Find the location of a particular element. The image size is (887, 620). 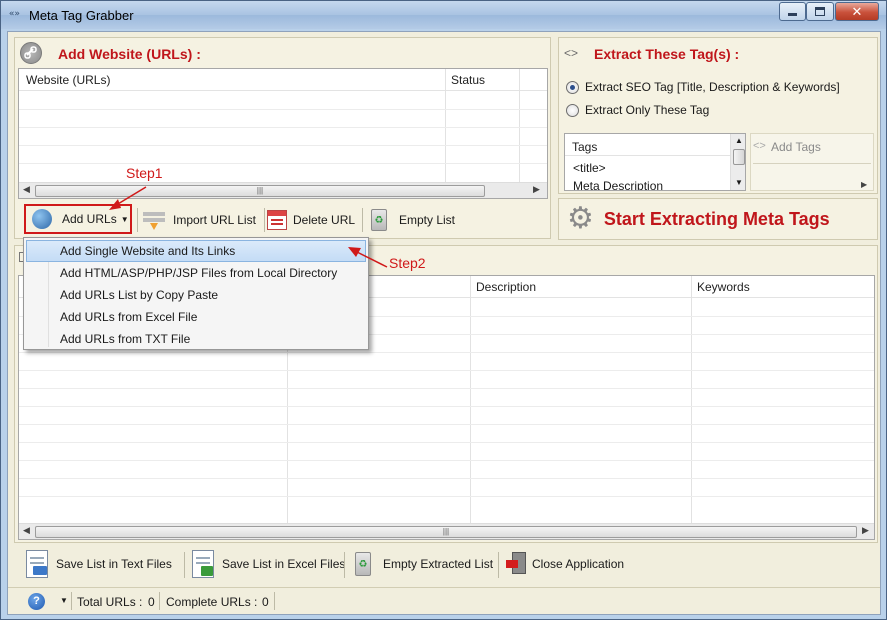

delete-url-button: Delete URL is located at coordinates (312, 220).